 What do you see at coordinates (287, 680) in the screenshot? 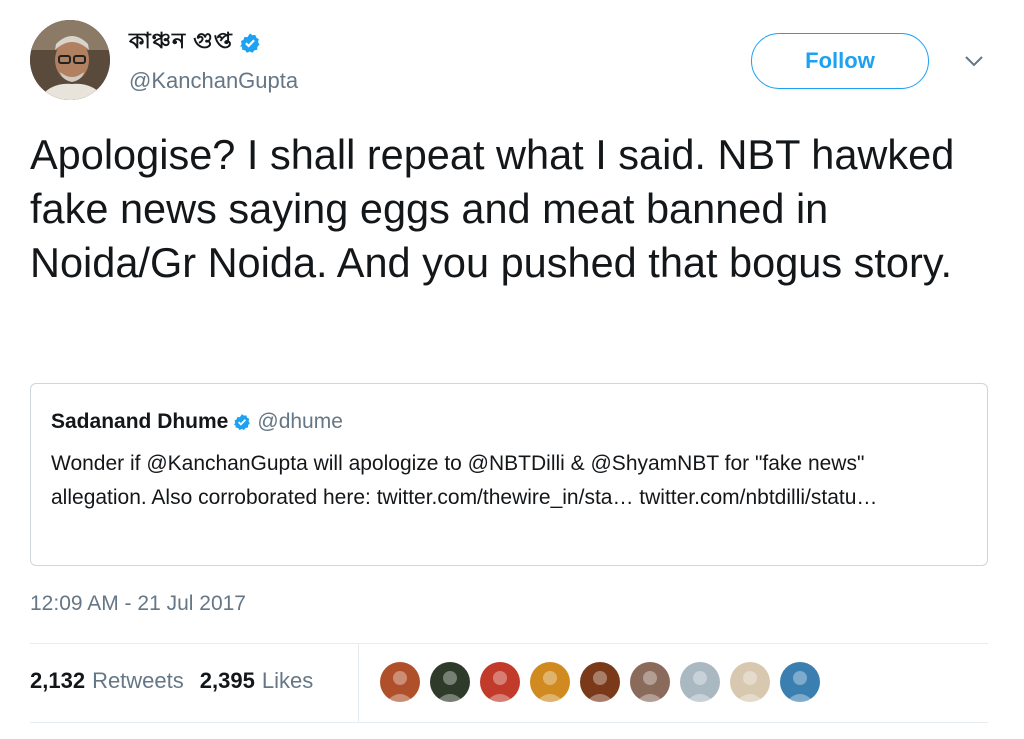
I see `likes-label: Likes` at bounding box center [287, 680].